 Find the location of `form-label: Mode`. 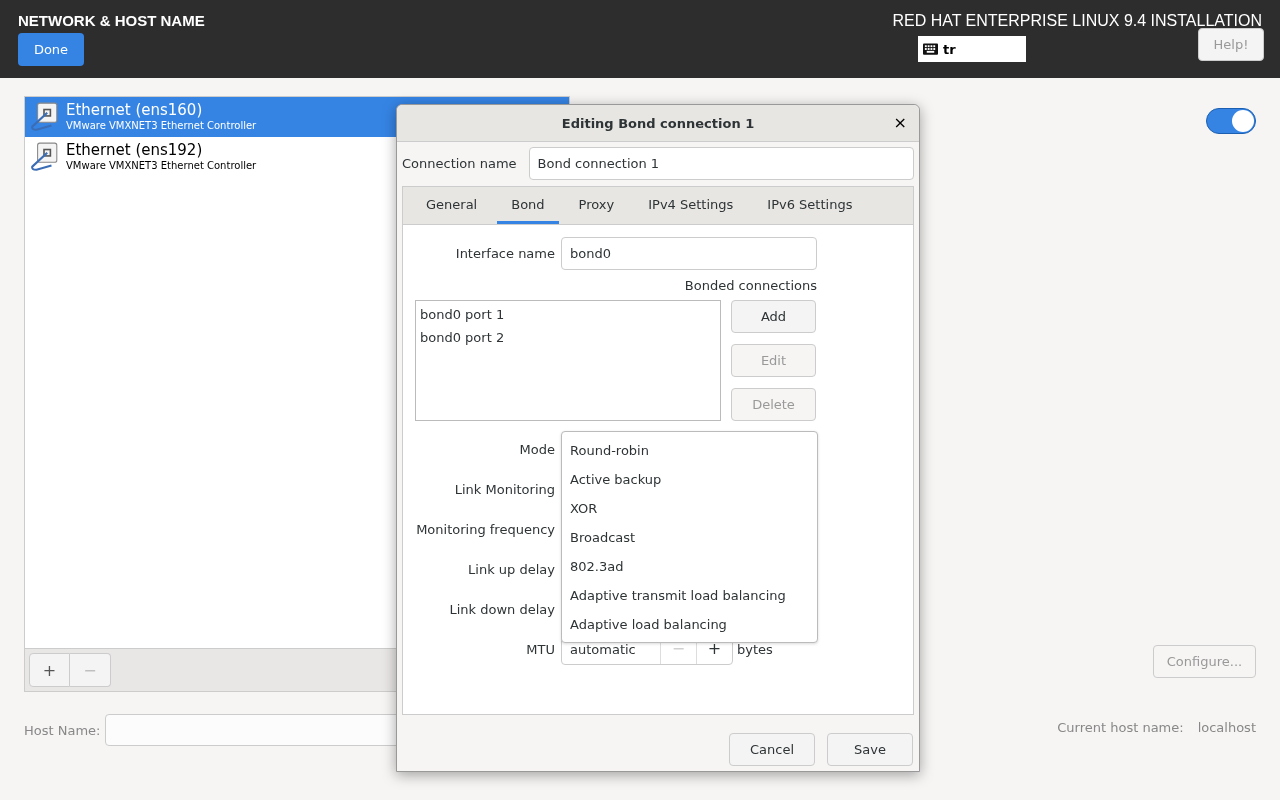

form-label: Mode is located at coordinates (536, 449).